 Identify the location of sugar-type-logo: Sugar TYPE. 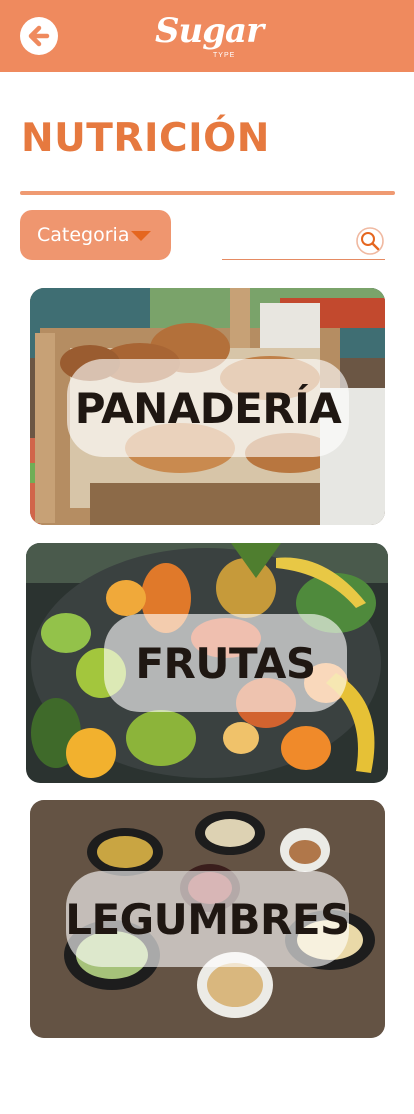
(209, 36).